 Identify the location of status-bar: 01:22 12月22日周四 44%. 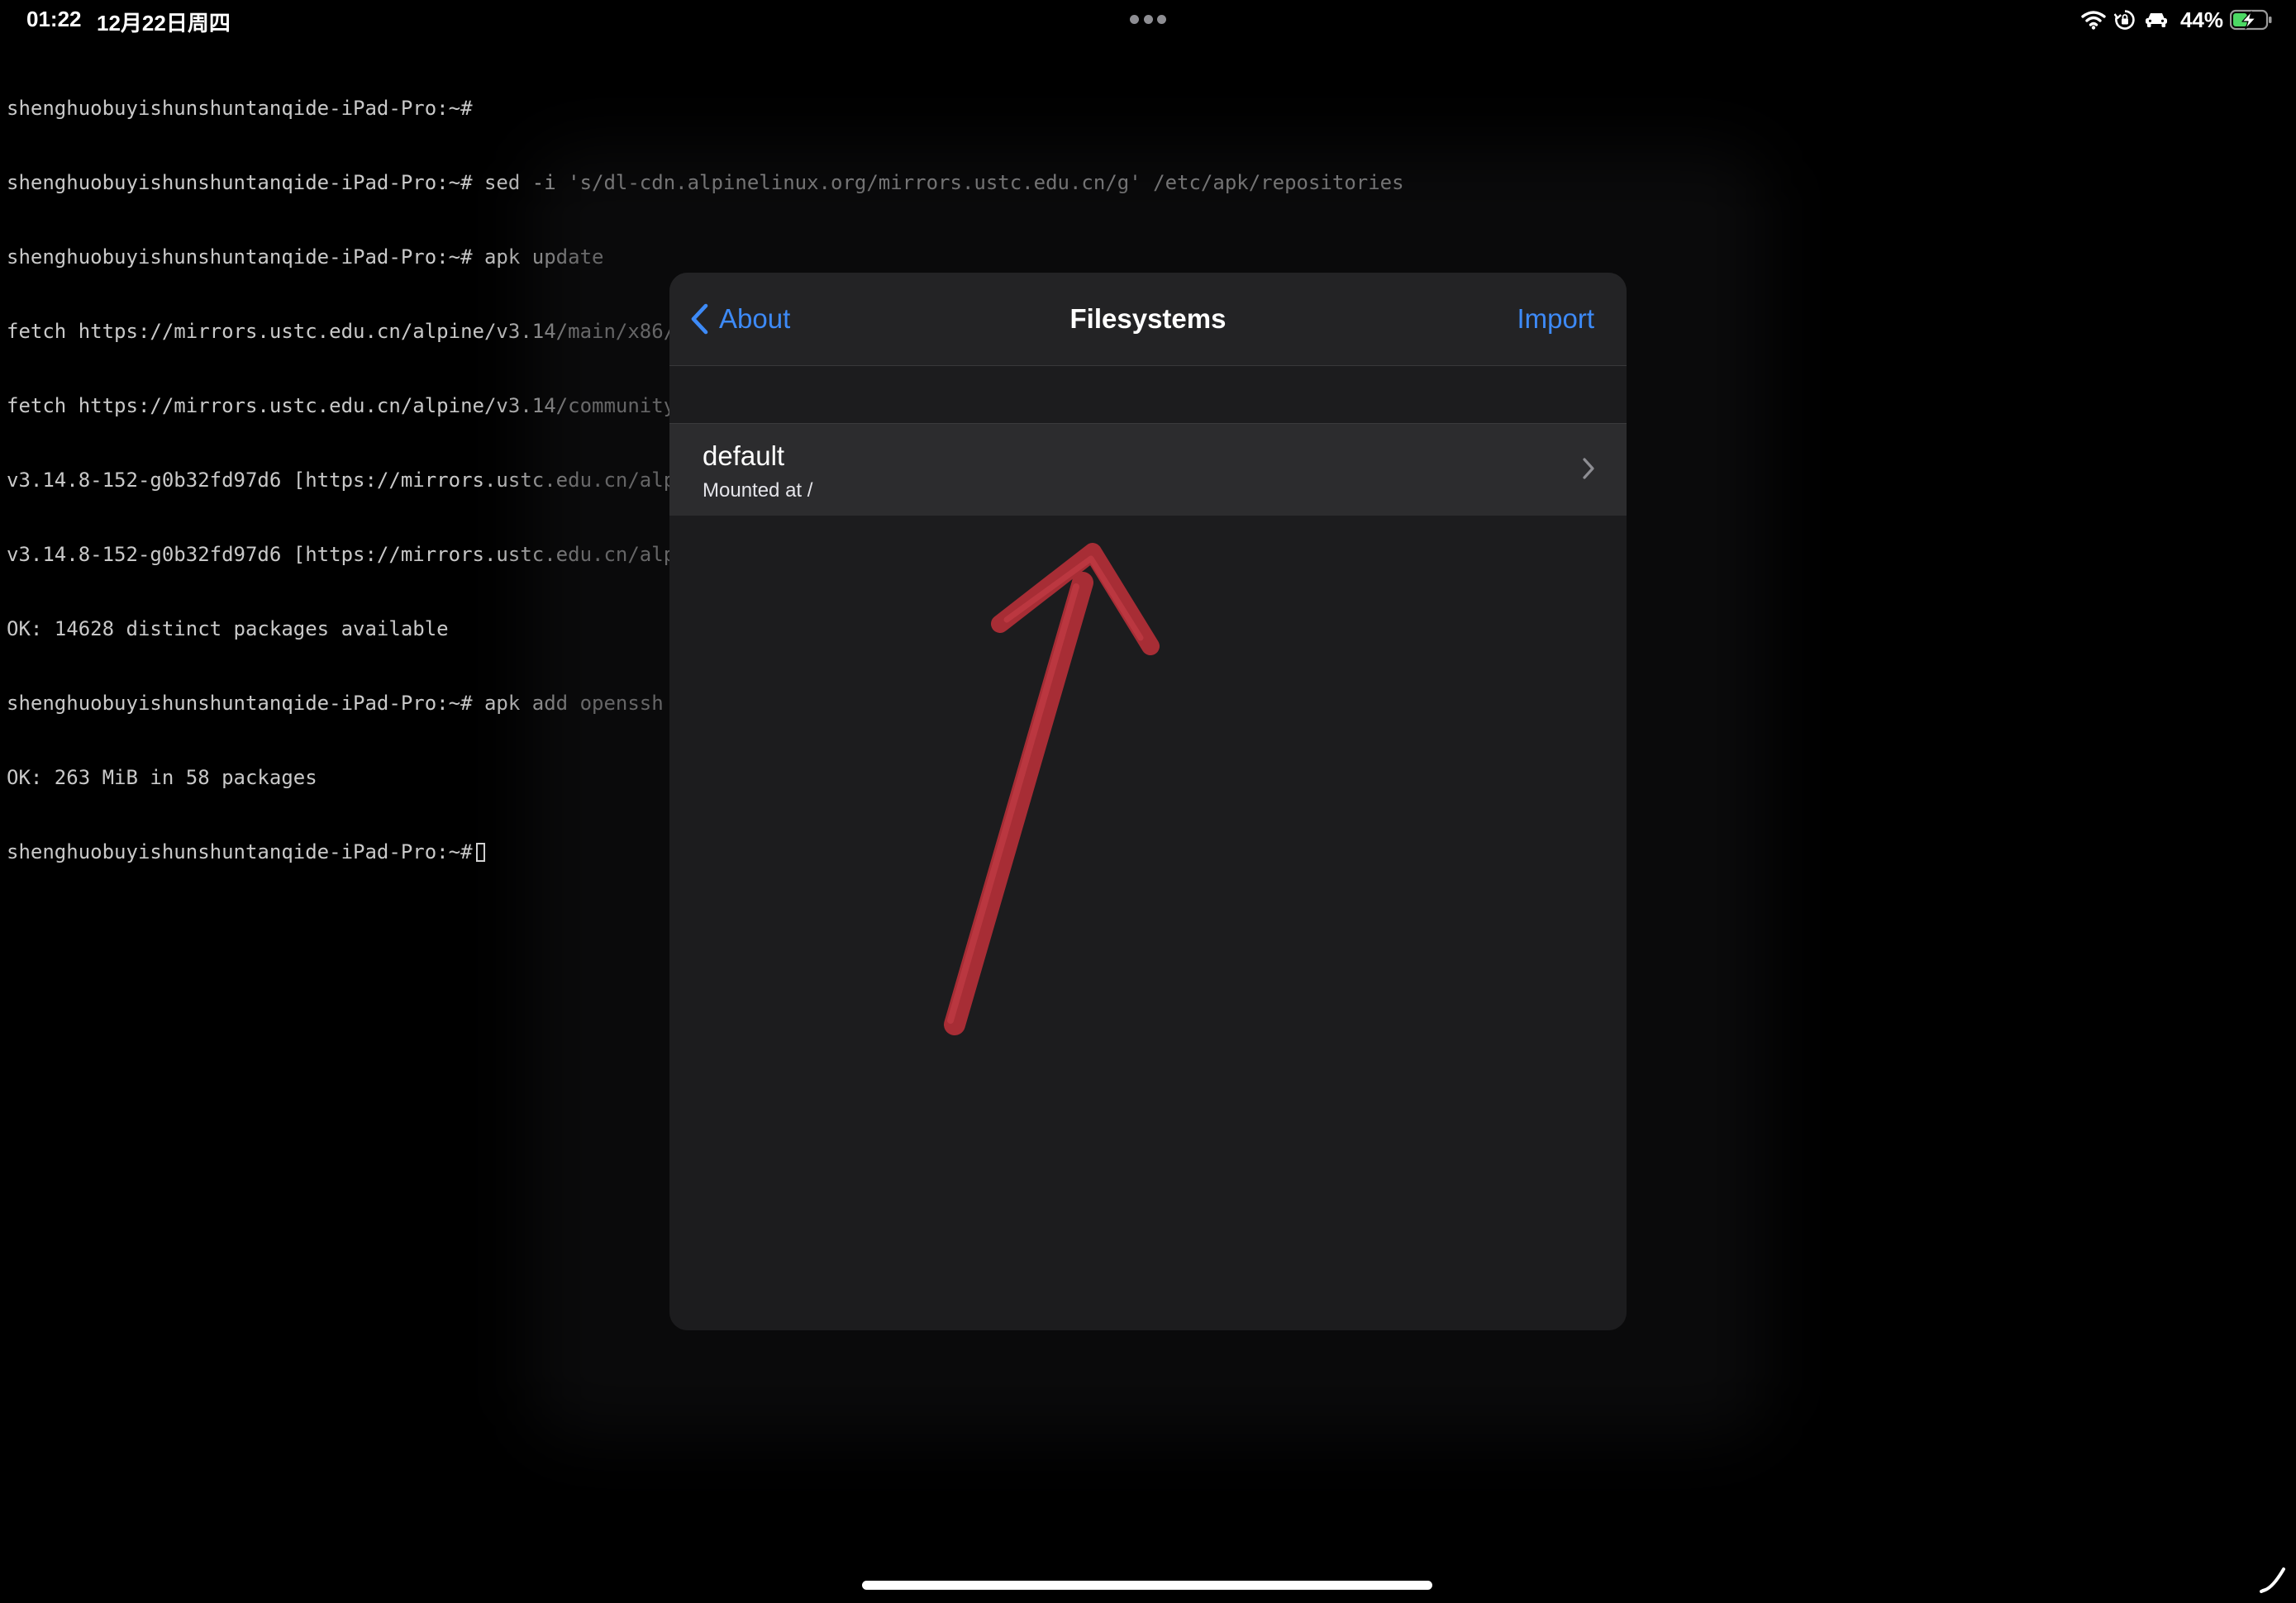
(1148, 20).